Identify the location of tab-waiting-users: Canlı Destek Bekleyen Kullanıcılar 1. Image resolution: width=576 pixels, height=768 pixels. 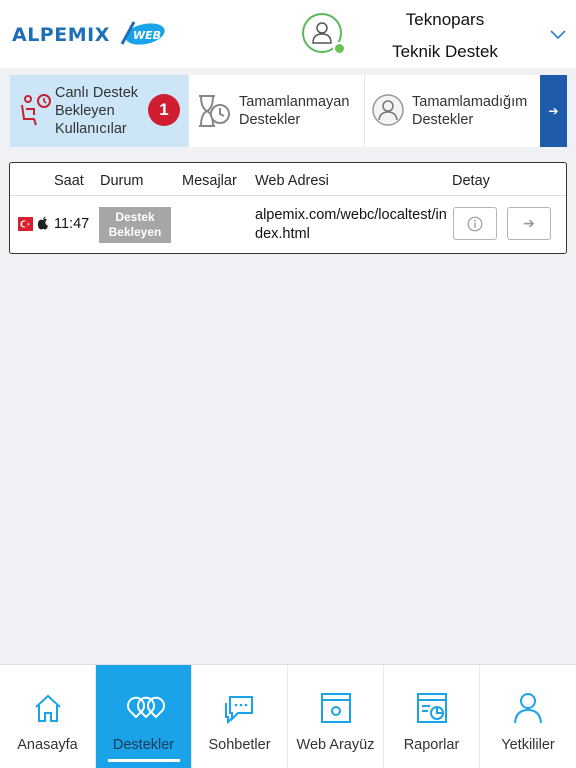
(99, 111).